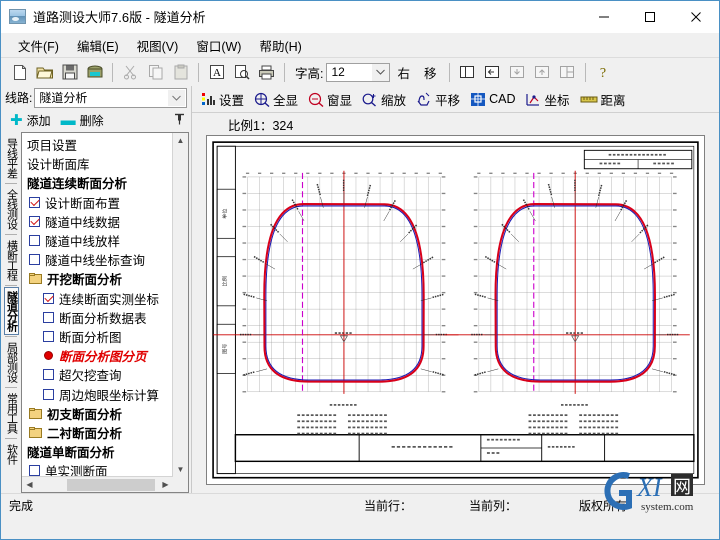 This screenshot has width=720, height=540. What do you see at coordinates (218, 45) in the screenshot?
I see `menu-window: 窗口(W)` at bounding box center [218, 45].